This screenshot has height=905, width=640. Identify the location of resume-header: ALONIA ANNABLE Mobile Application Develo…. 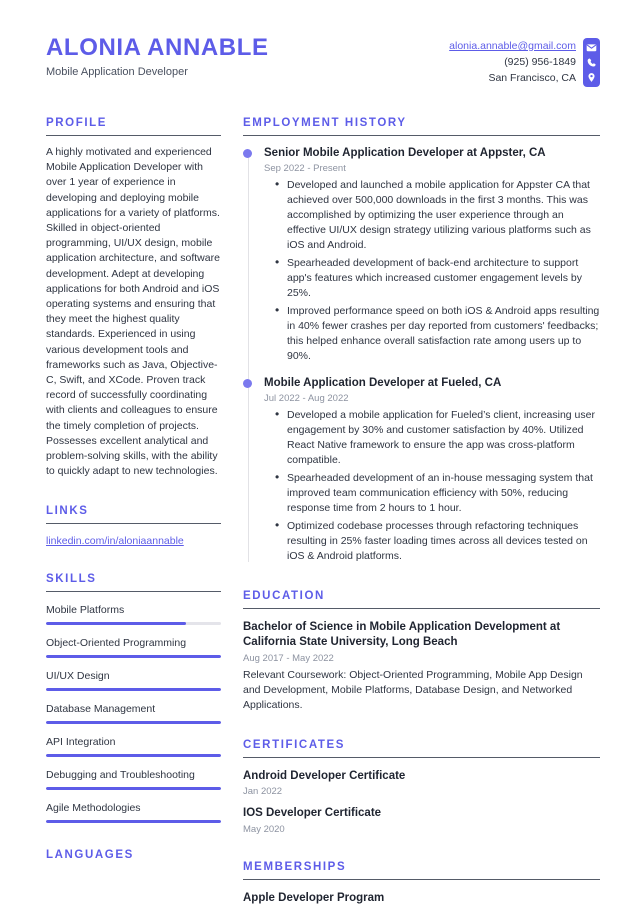
(323, 60).